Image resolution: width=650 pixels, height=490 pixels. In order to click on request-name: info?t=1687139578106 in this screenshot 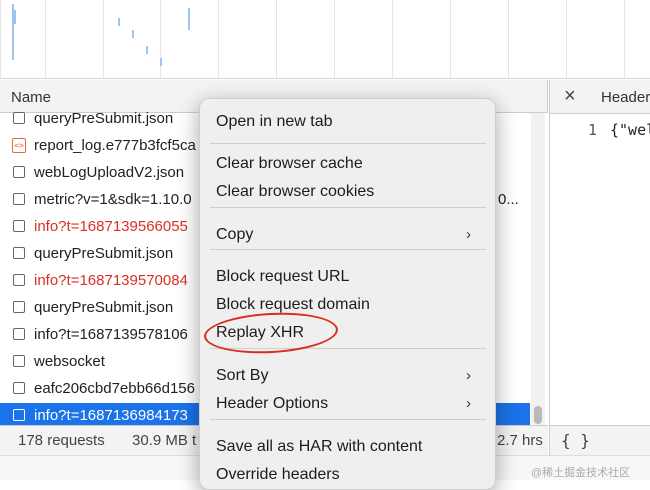, I will do `click(111, 334)`.